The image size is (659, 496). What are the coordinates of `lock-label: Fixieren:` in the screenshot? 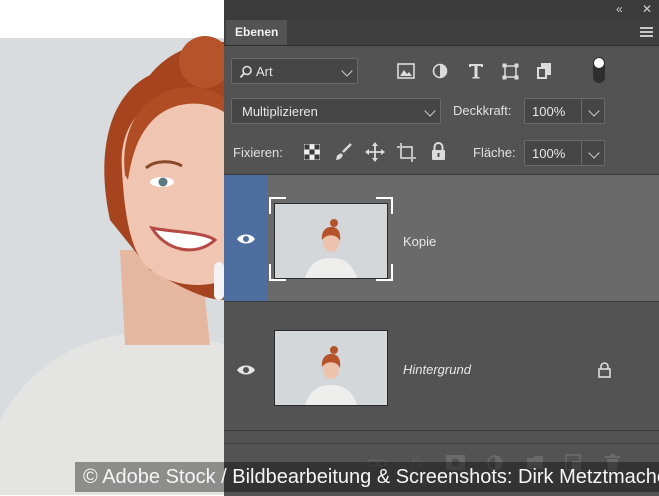 It's located at (258, 152).